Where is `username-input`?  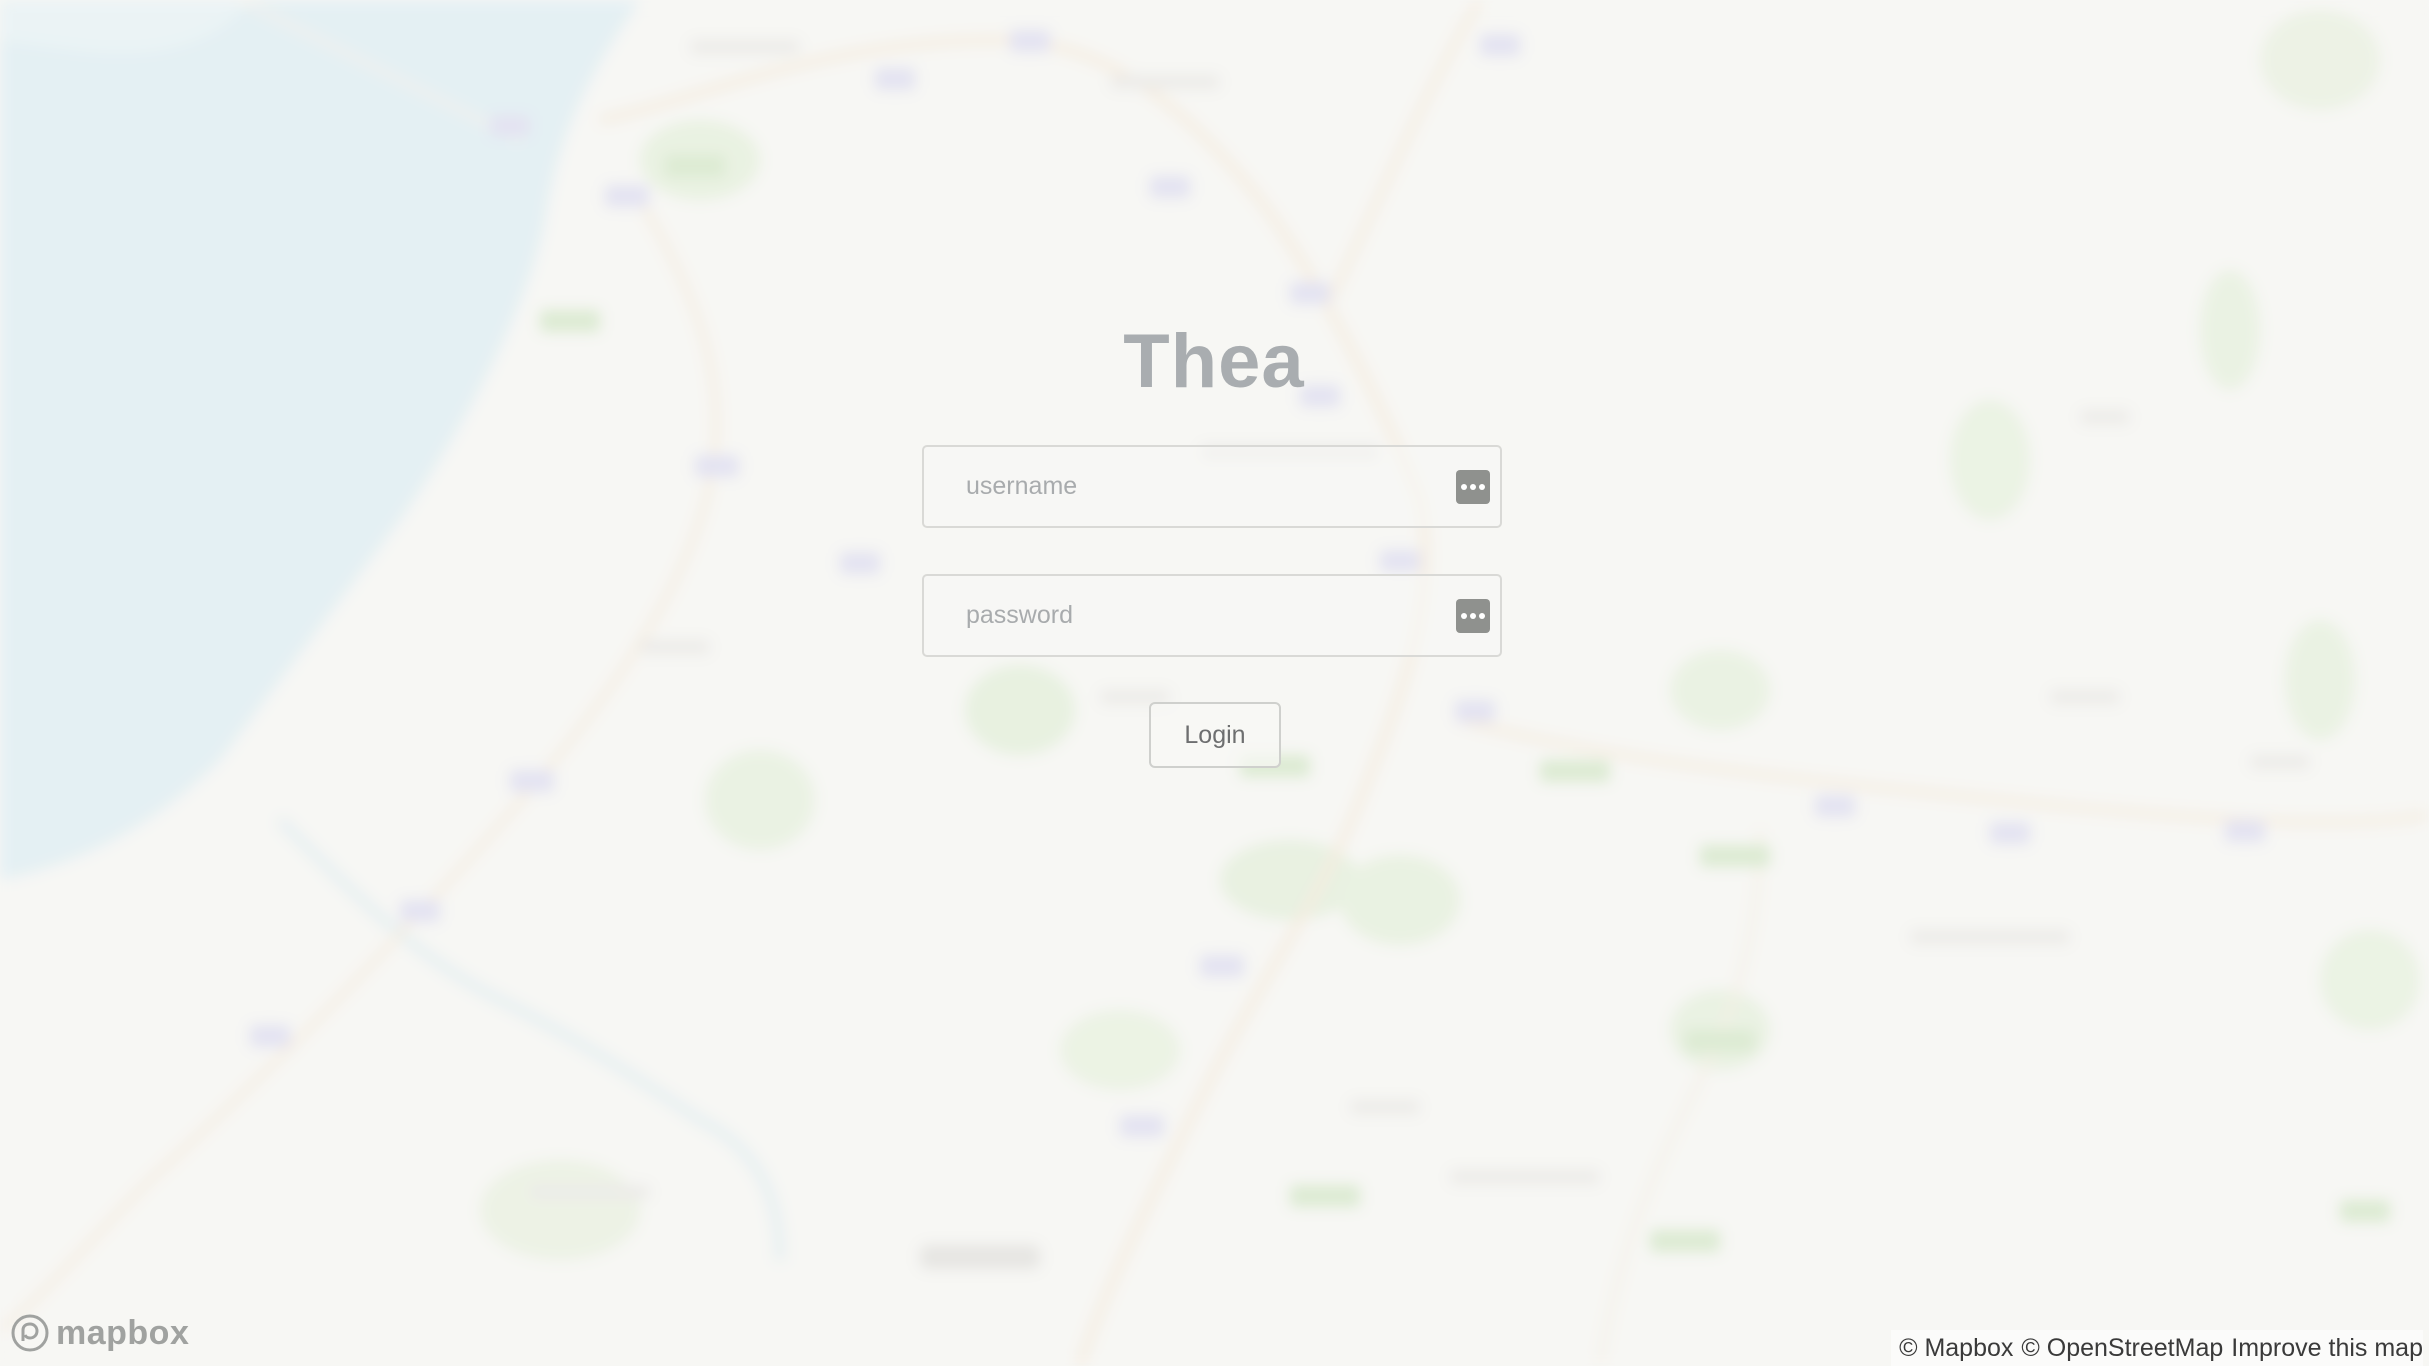
username-input is located at coordinates (1169, 486).